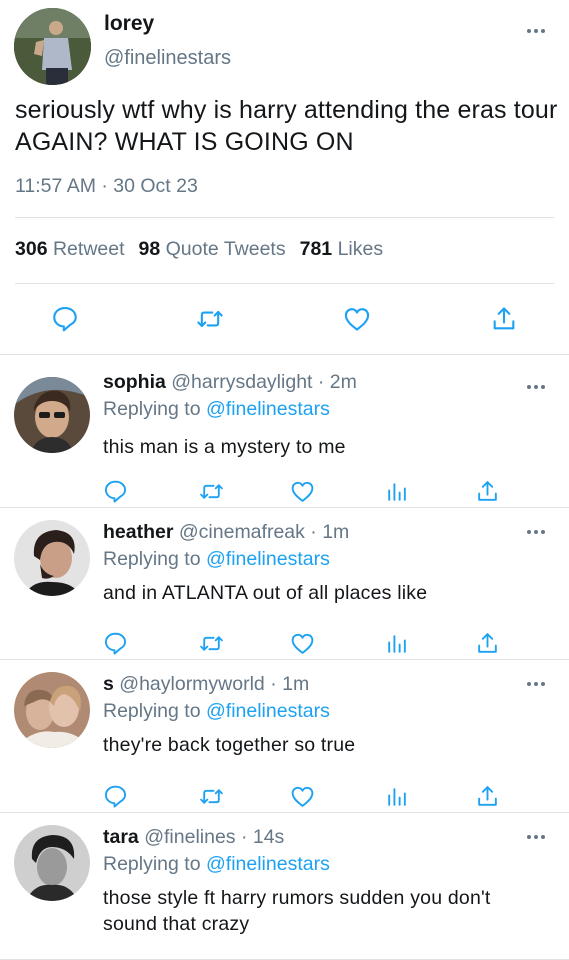  Describe the element at coordinates (138, 532) in the screenshot. I see `display-name: heather` at that location.